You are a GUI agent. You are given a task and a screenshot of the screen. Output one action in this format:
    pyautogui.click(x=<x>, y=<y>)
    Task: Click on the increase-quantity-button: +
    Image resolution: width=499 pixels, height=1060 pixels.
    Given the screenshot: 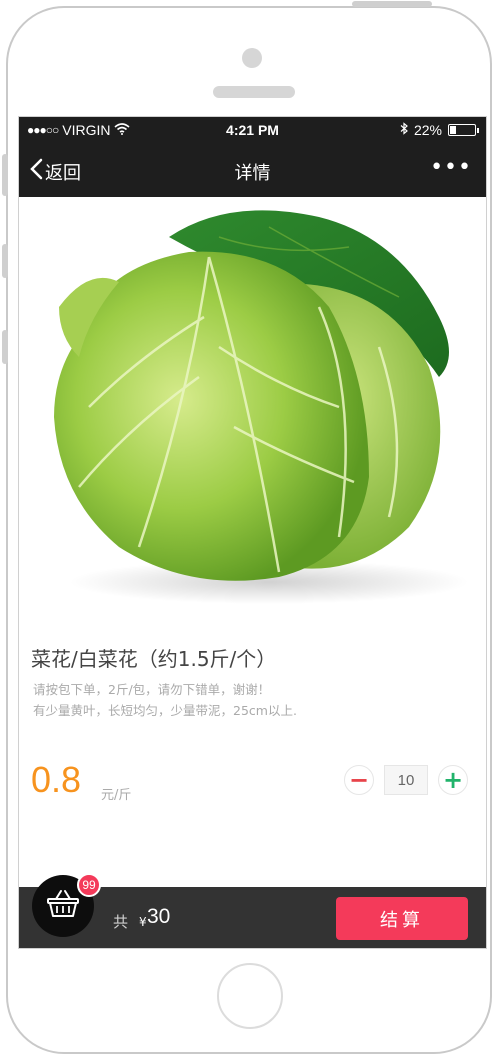 What is the action you would take?
    pyautogui.click(x=453, y=780)
    